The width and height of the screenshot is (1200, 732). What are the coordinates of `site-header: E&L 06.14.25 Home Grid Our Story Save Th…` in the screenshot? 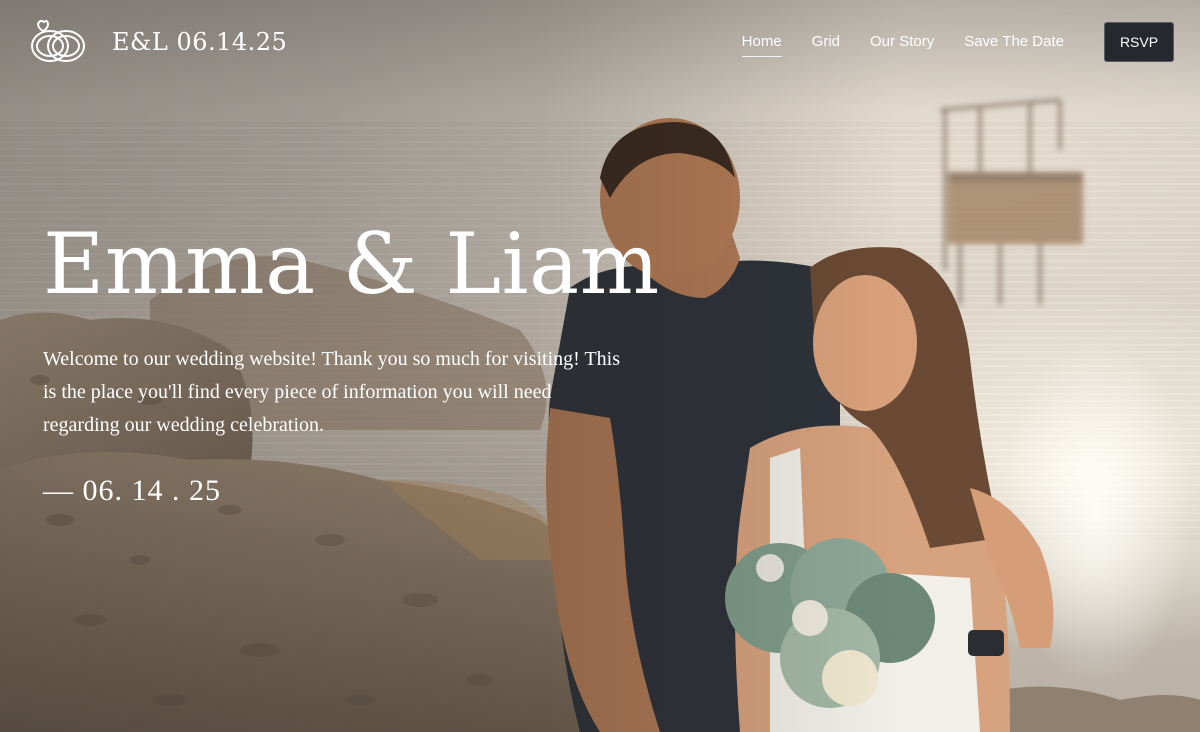 It's located at (600, 43).